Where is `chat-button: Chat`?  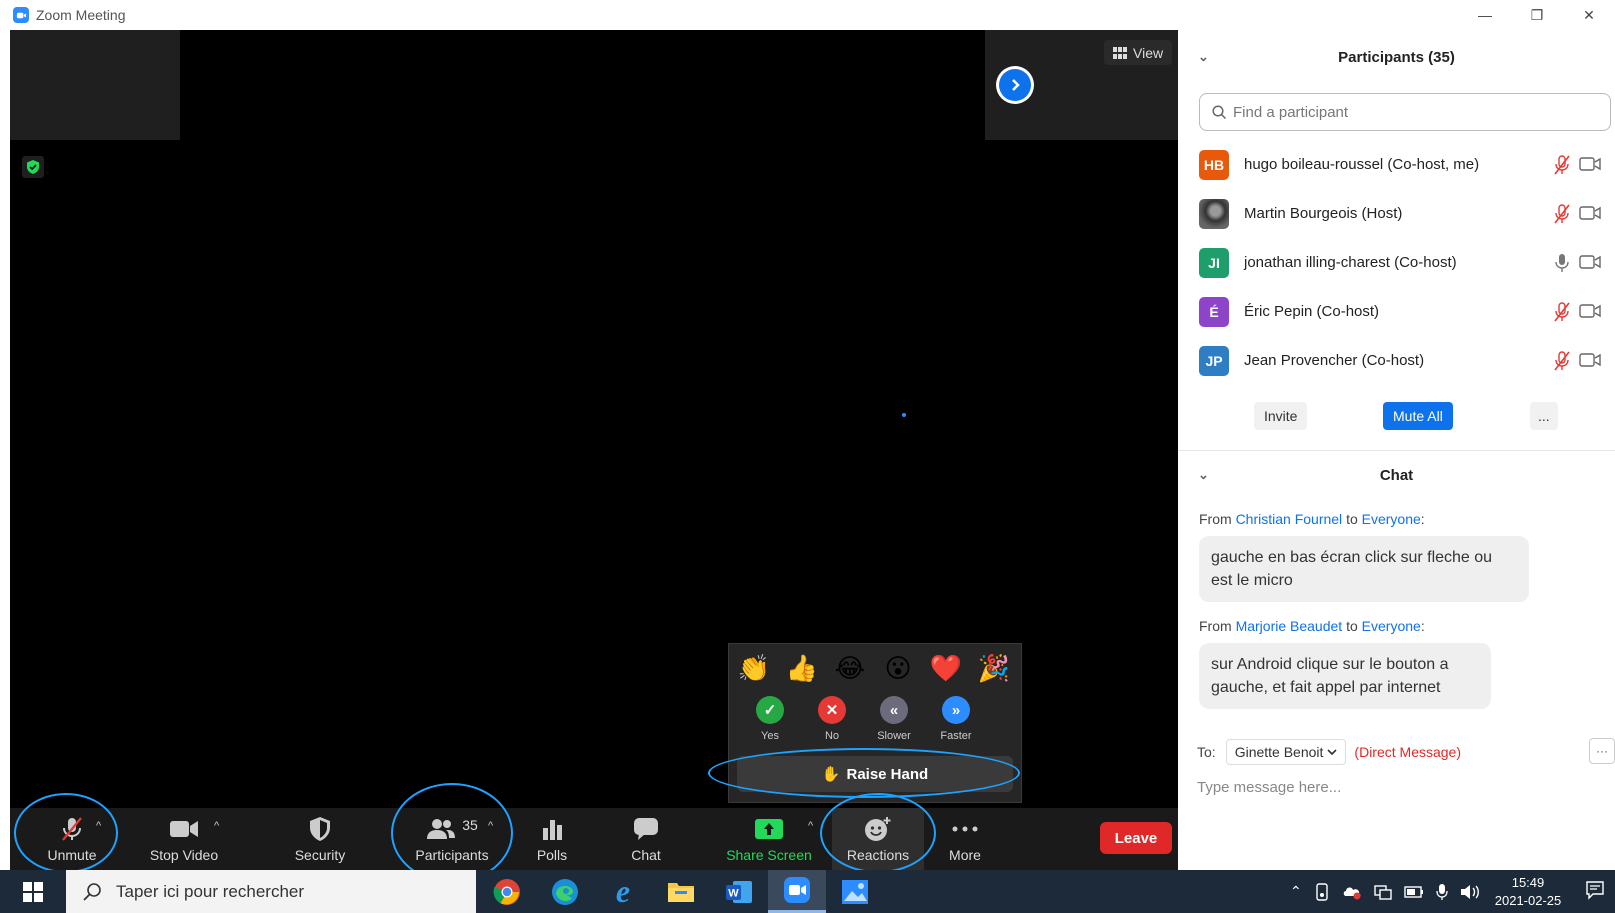
chat-button: Chat is located at coordinates (646, 839).